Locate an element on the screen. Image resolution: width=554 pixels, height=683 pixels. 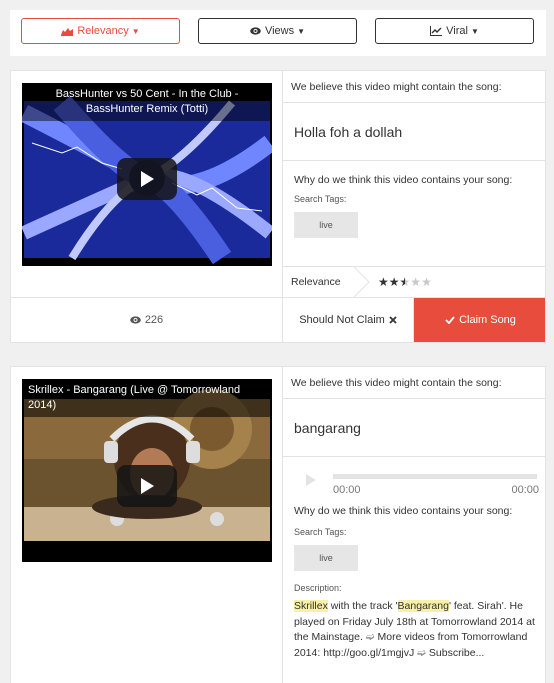
arrow-separator is located at coordinates (361, 282).